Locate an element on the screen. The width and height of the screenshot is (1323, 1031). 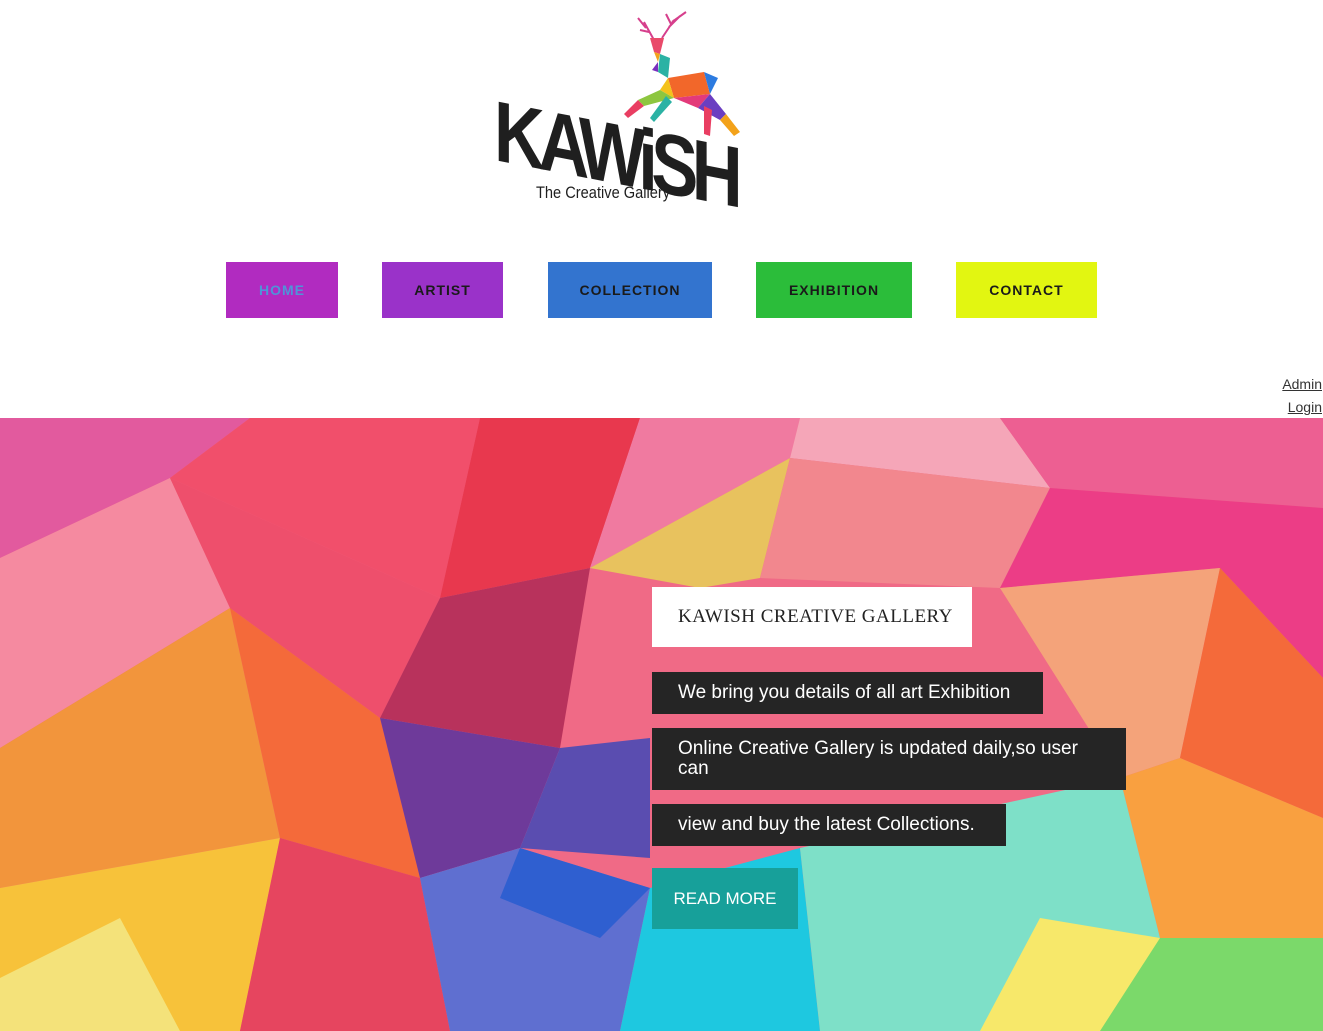
admin-login-line-1: Admin is located at coordinates (1302, 384).